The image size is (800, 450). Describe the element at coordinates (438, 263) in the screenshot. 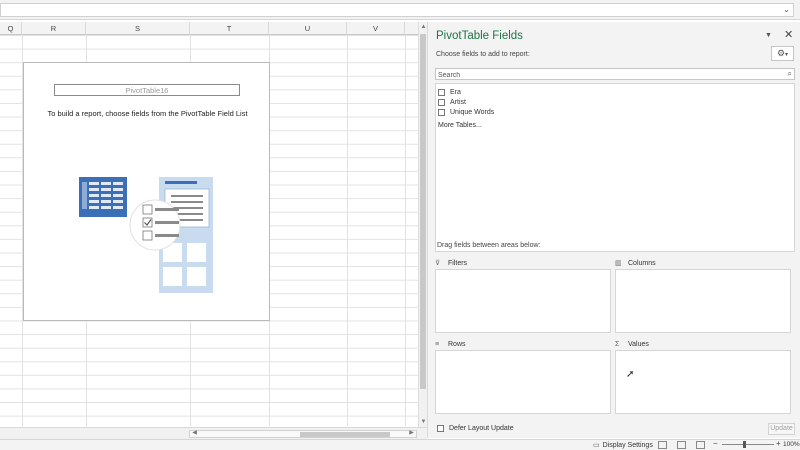

I see `filter-icon: ⊽` at that location.